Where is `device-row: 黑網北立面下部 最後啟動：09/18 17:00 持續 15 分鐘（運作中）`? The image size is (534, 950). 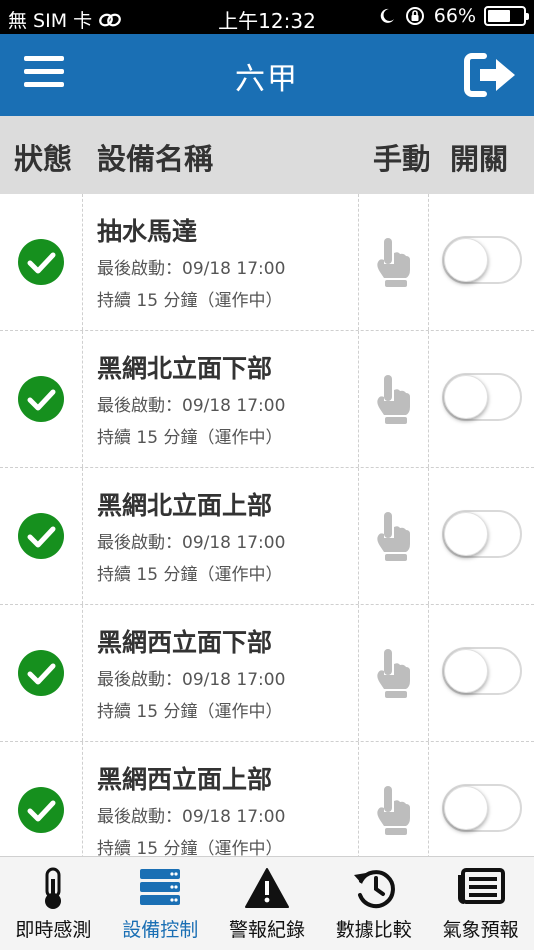
device-row: 黑網北立面下部 最後啟動：09/18 17:00 持續 15 分鐘（運作中） is located at coordinates (267, 399).